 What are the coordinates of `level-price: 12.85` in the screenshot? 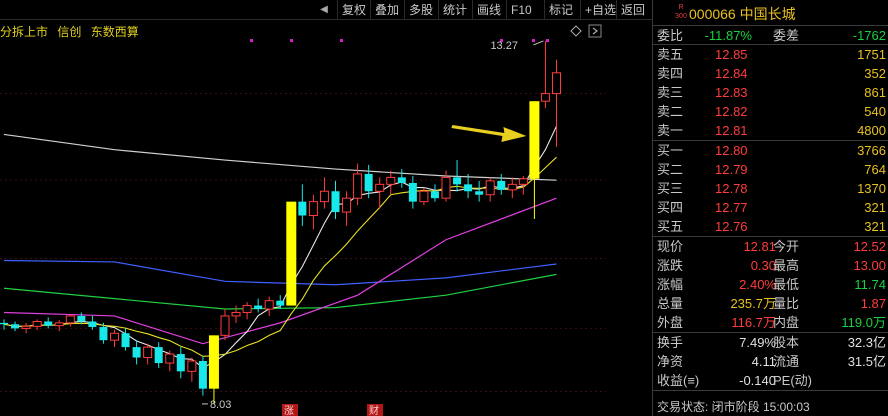 It's located at (731, 54).